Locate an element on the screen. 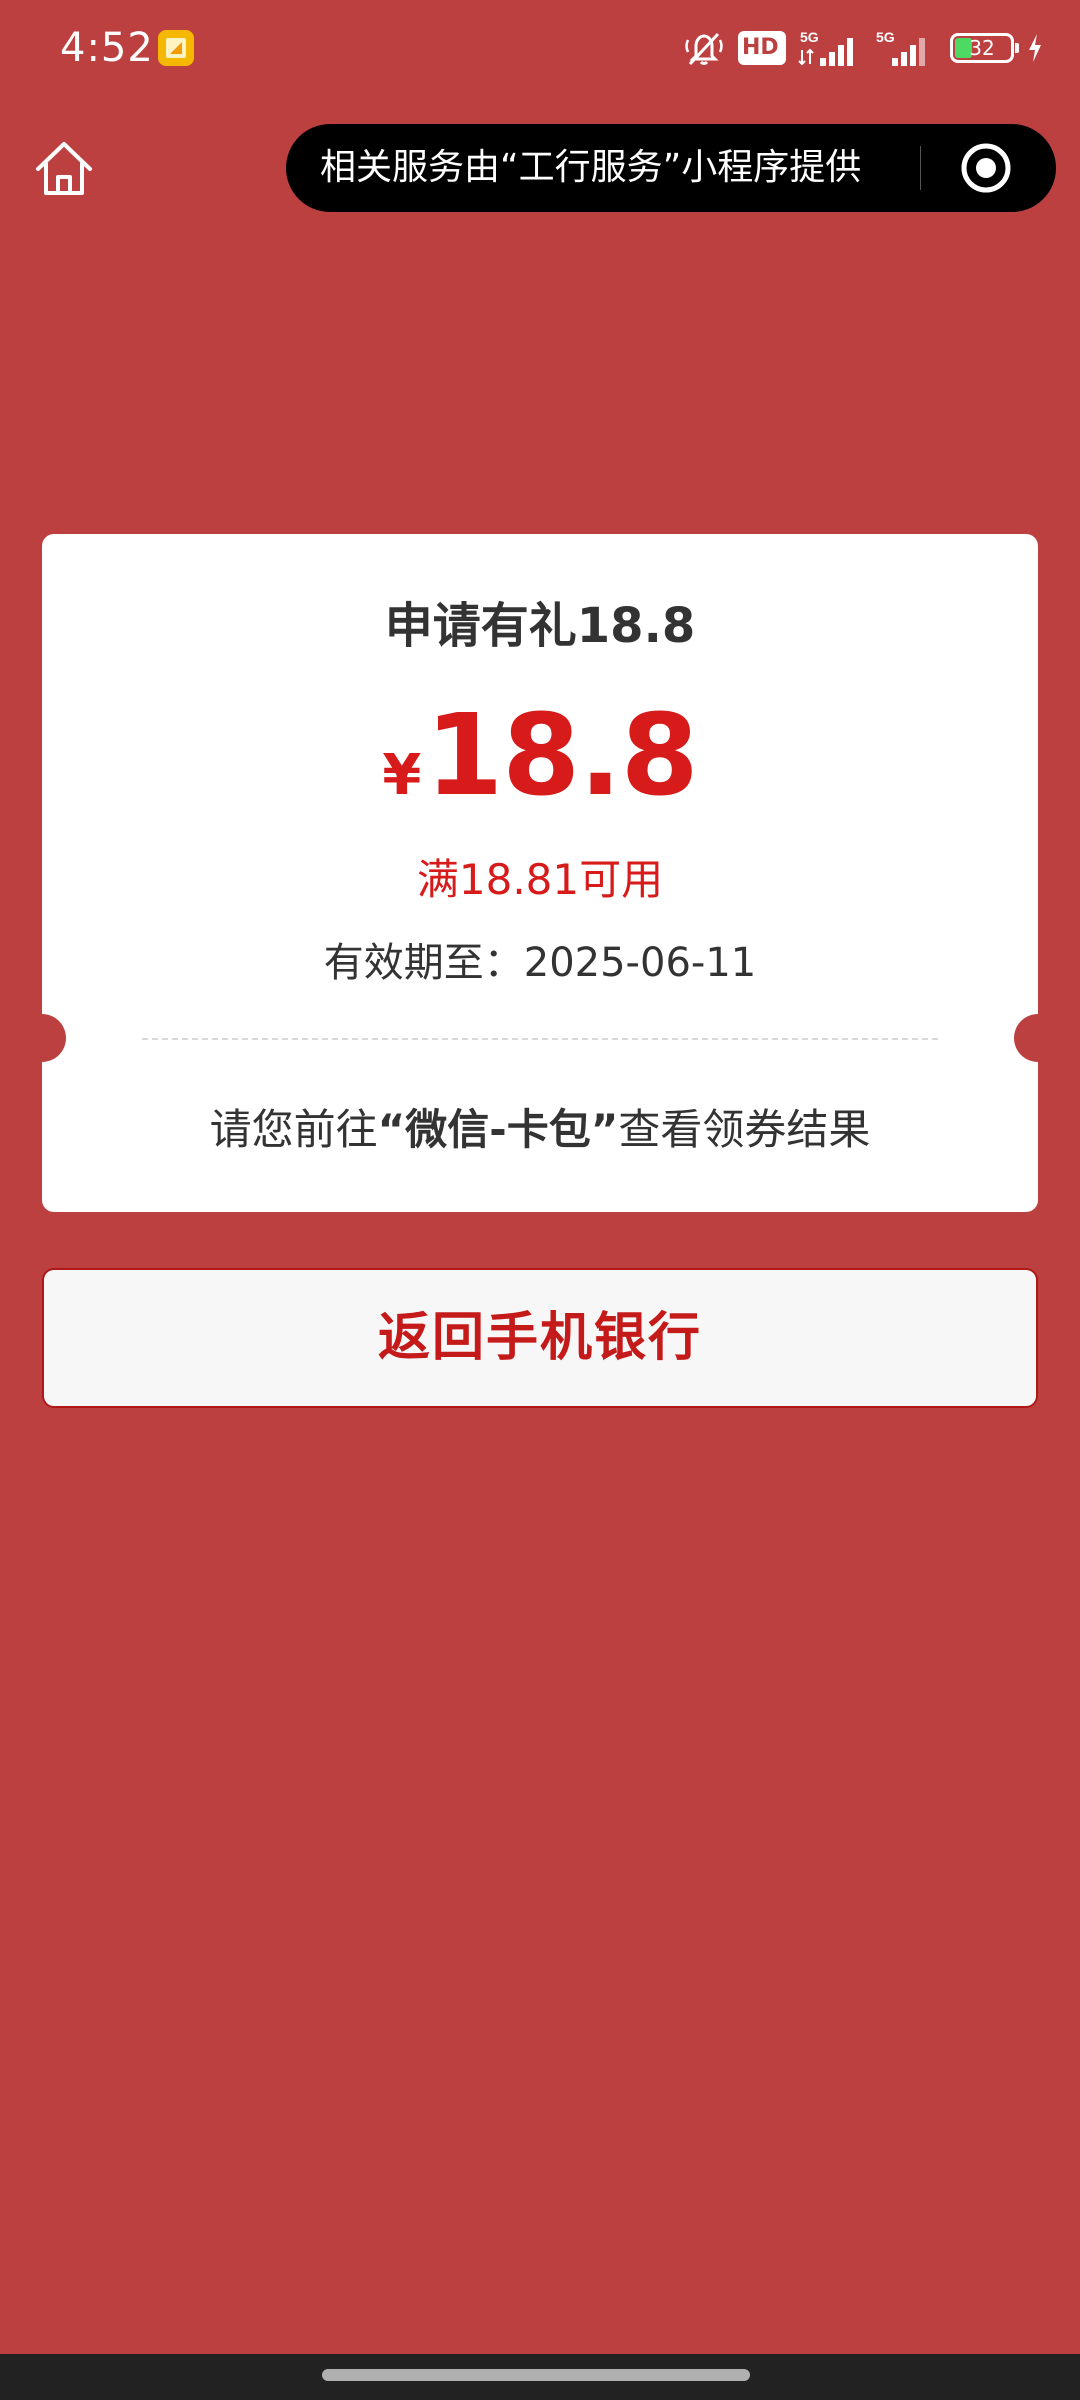 The image size is (1080, 2400). coupon-notice: 请您前往“微信-卡包”查看领券结果 is located at coordinates (540, 1130).